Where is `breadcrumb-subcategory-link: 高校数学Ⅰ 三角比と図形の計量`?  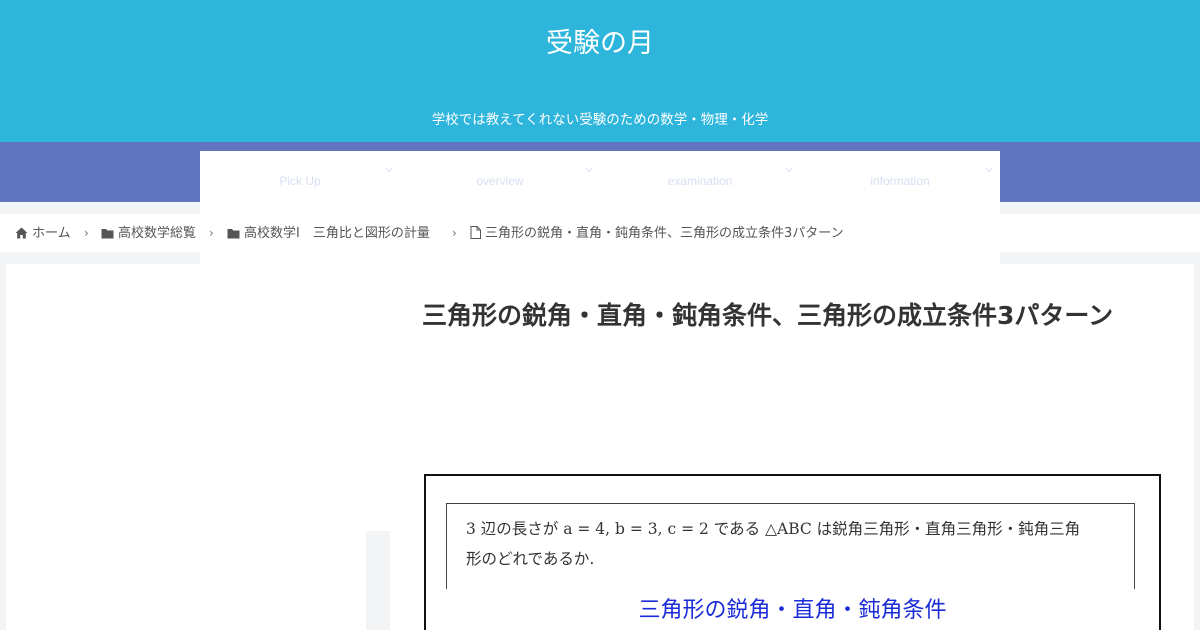 breadcrumb-subcategory-link: 高校数学Ⅰ 三角比と図形の計量 is located at coordinates (337, 233).